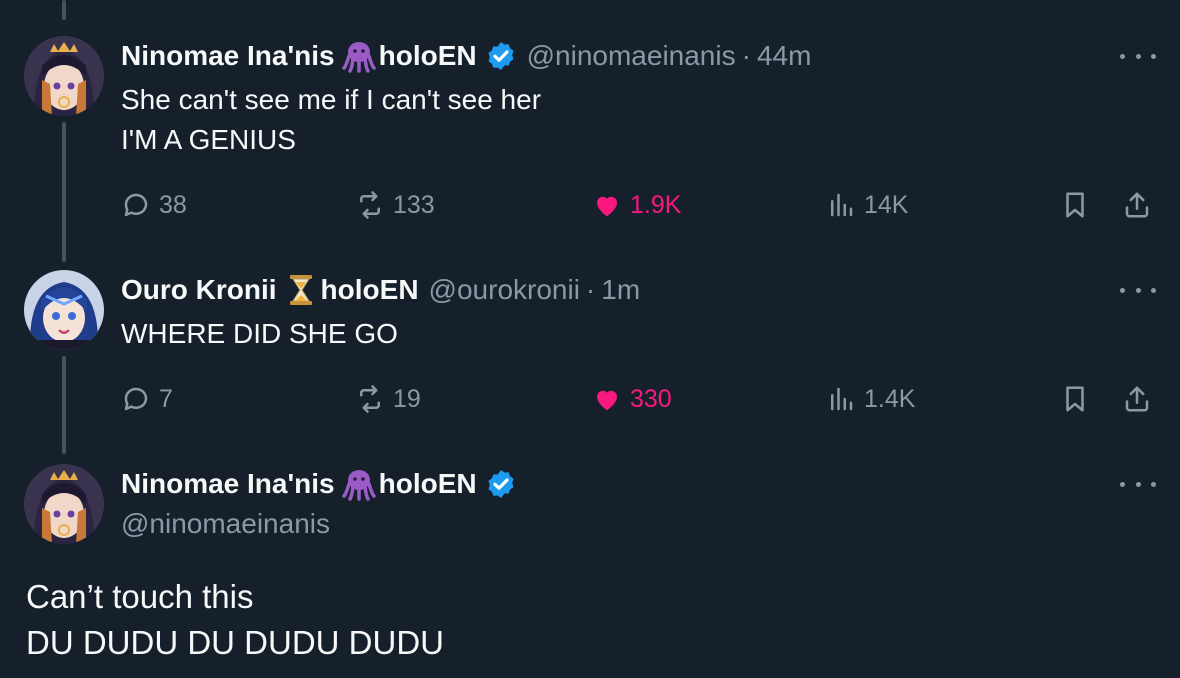 Image resolution: width=1180 pixels, height=678 pixels. I want to click on view-count: 14K, so click(886, 204).